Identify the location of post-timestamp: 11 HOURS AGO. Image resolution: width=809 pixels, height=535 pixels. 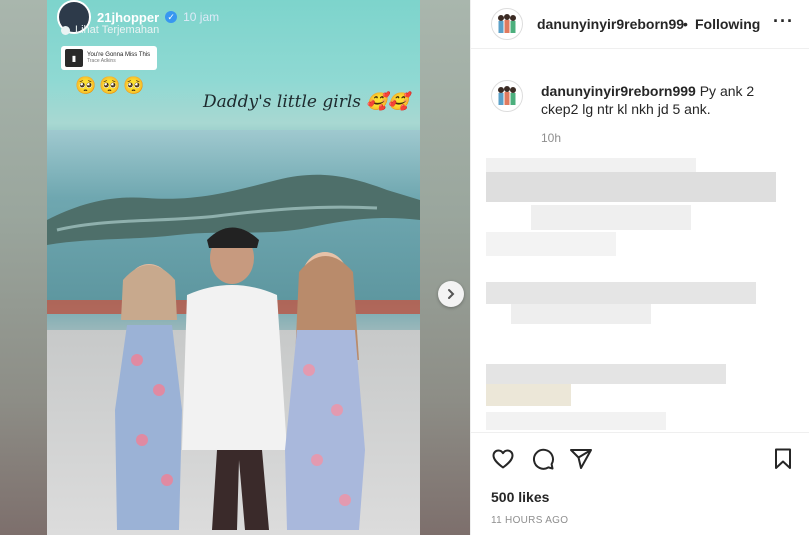
(529, 520).